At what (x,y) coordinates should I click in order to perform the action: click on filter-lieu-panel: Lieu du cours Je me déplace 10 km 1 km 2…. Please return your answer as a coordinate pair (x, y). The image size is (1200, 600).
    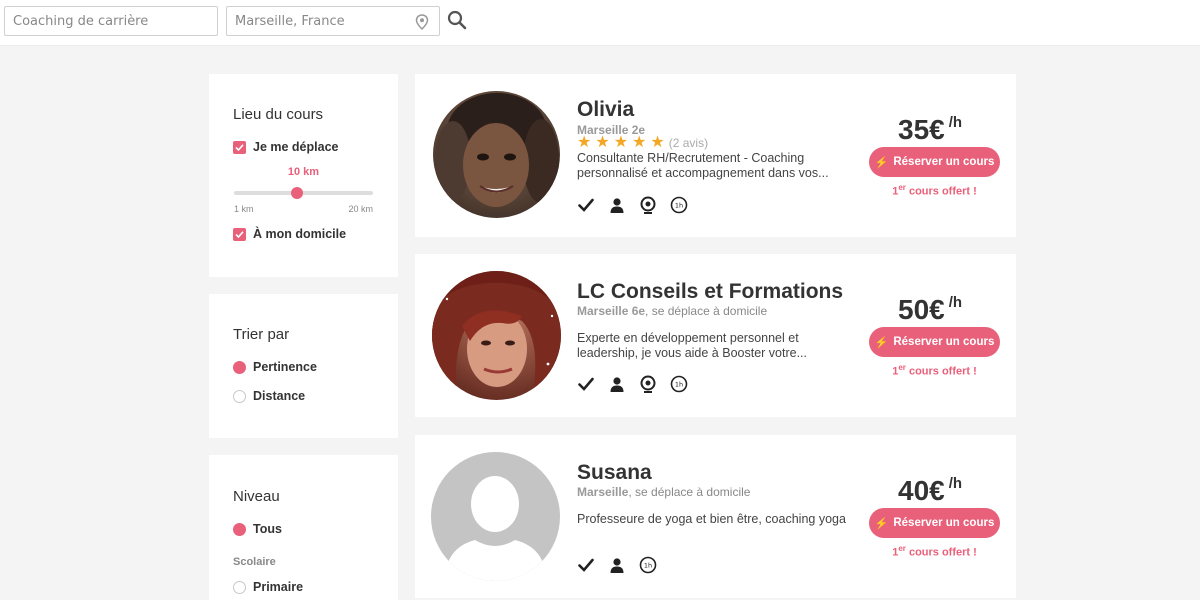
    Looking at the image, I should click on (303, 175).